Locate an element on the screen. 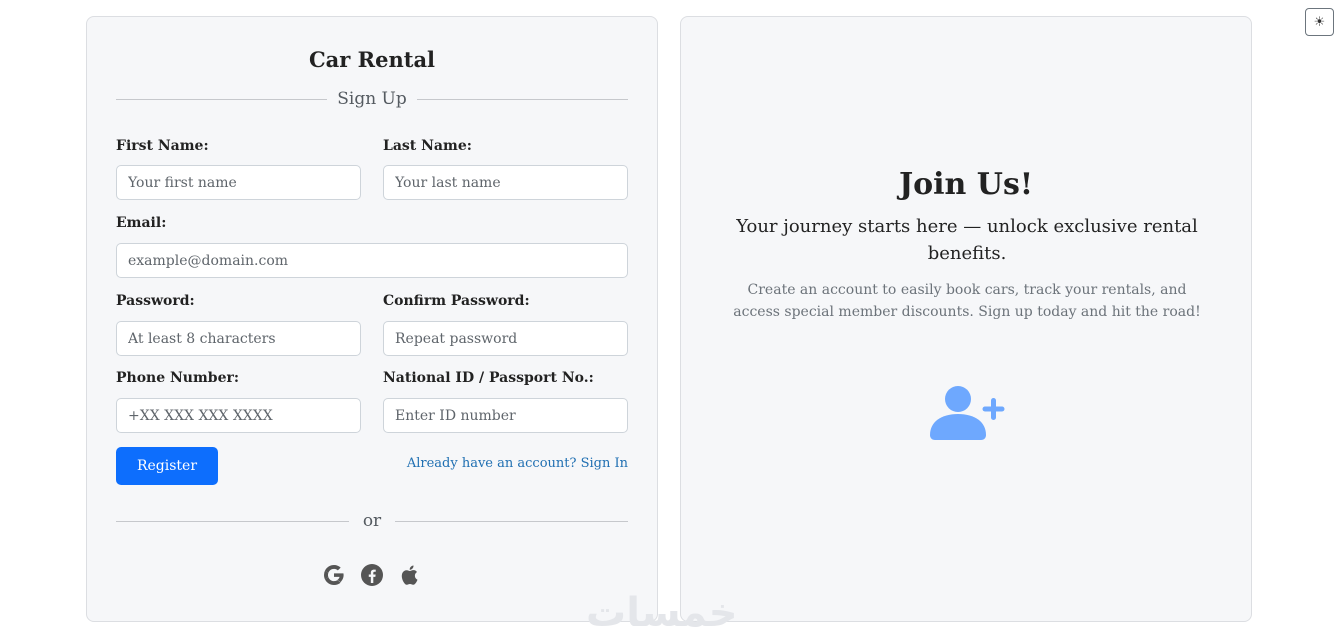  password-label: Password: is located at coordinates (155, 301).